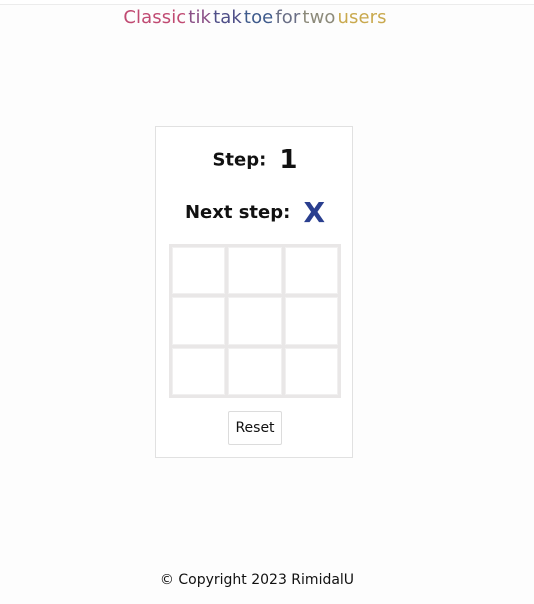 Image resolution: width=534 pixels, height=604 pixels. I want to click on next-step-row: Next step: X, so click(255, 212).